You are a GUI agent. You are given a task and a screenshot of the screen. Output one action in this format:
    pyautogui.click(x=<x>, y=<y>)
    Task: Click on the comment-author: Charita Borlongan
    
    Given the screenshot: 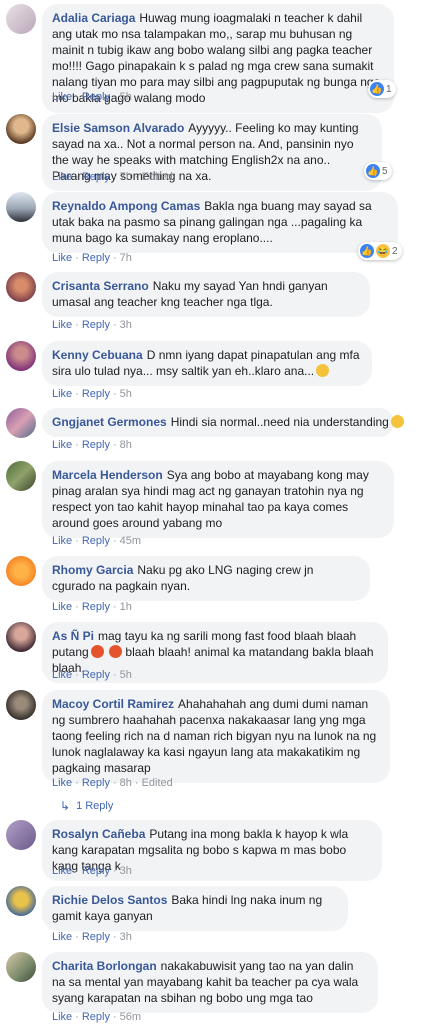 What is the action you would take?
    pyautogui.click(x=104, y=966)
    